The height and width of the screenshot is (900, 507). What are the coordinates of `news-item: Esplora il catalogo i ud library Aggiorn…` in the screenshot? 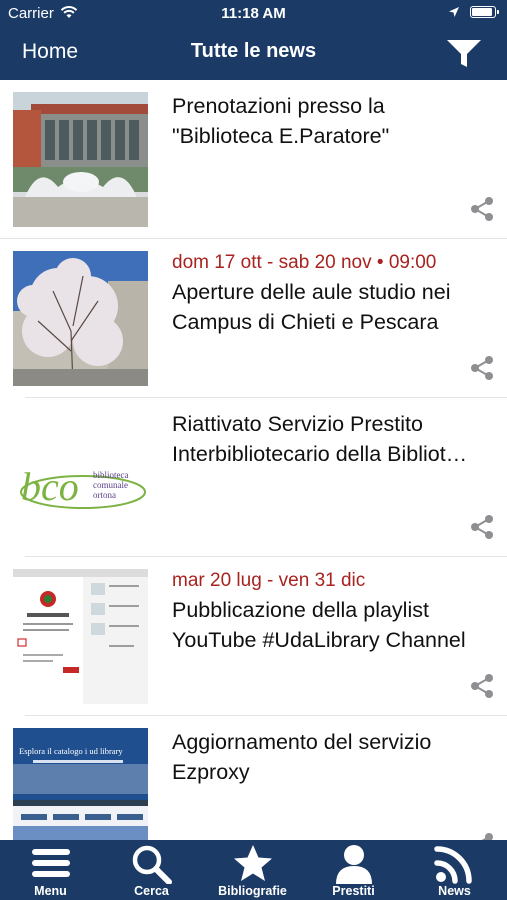 It's located at (253, 778).